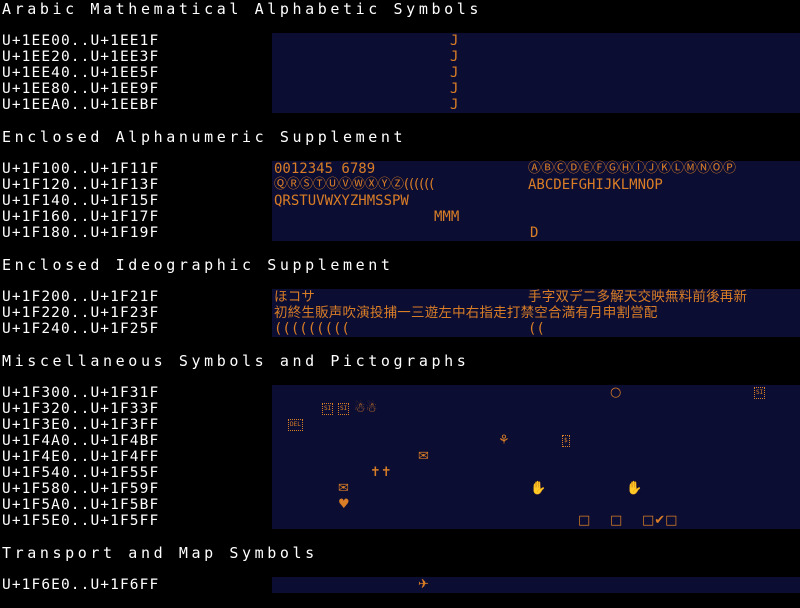  Describe the element at coordinates (536, 409) in the screenshot. I see `glyph-strip: SI SI ☃☃` at that location.